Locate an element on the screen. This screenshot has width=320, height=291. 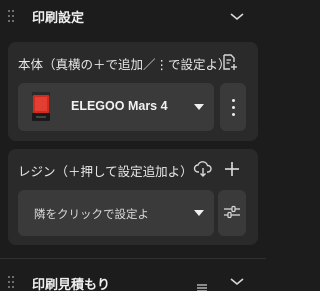
resin-settings-button is located at coordinates (232, 213).